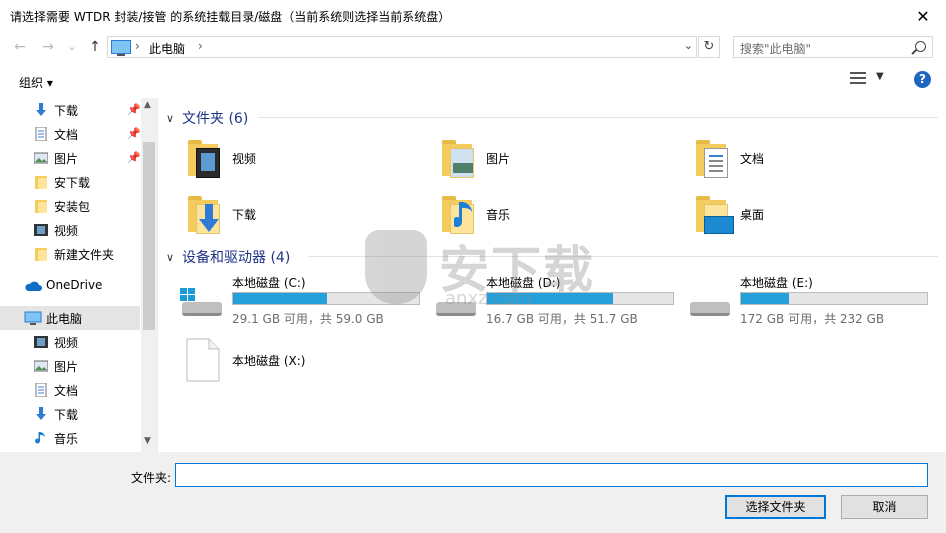  I want to click on scrollbar-thumb, so click(149, 236).